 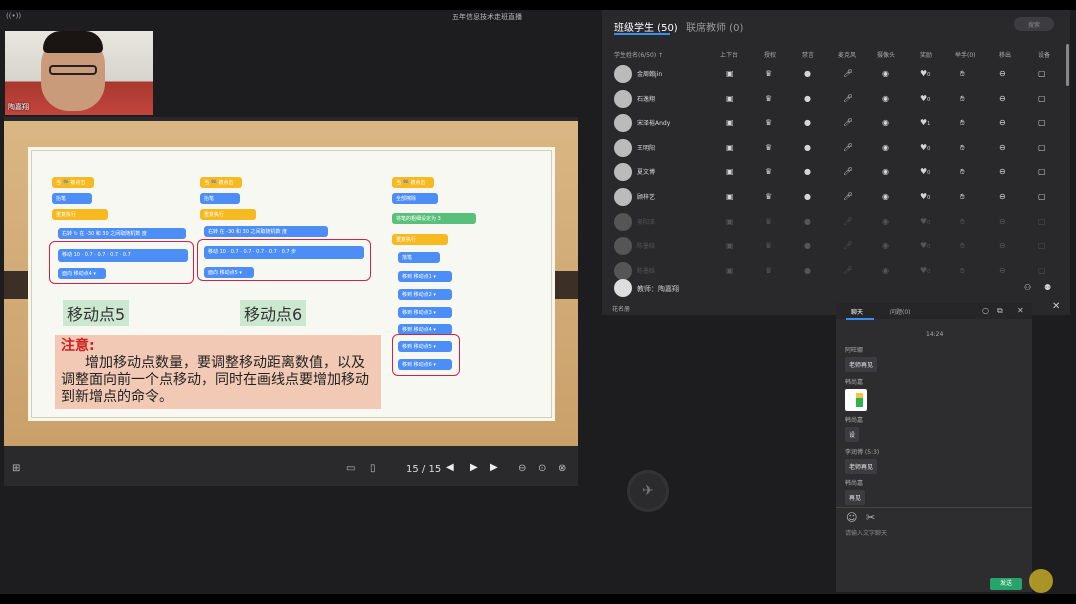 I want to click on chat-input: 请输入文字聊天, so click(x=866, y=532).